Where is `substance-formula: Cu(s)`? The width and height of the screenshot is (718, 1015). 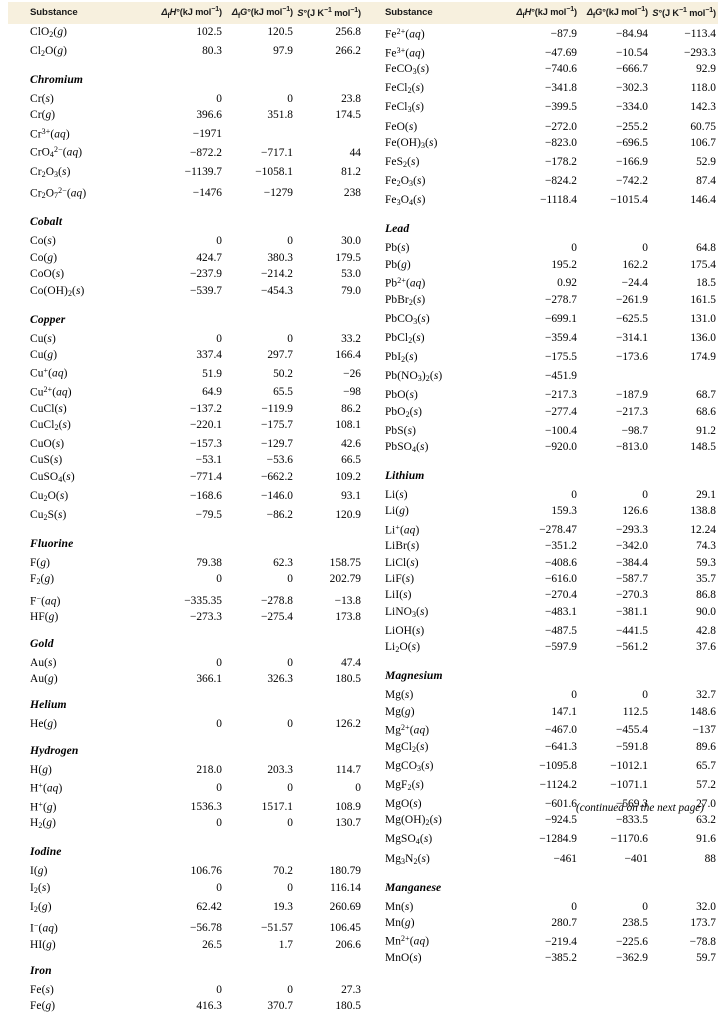
substance-formula: Cu(s) is located at coordinates (43, 338).